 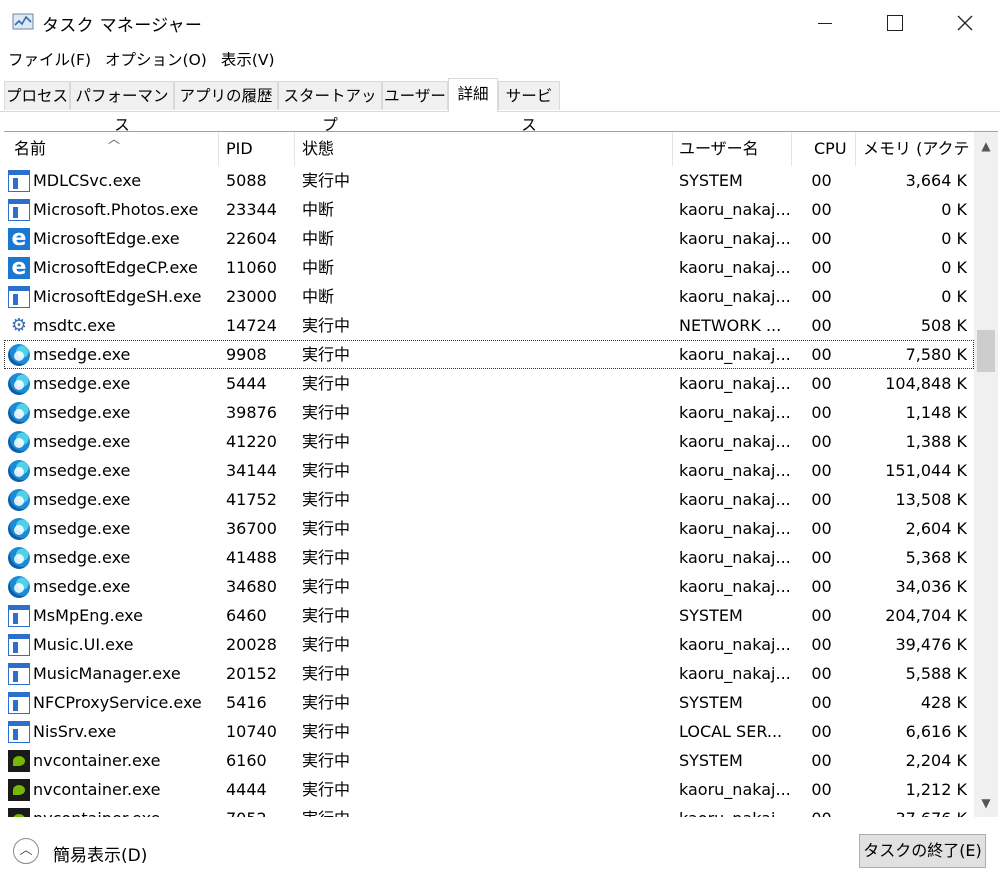 I want to click on msdtc-icon: ⚙, so click(x=19, y=325).